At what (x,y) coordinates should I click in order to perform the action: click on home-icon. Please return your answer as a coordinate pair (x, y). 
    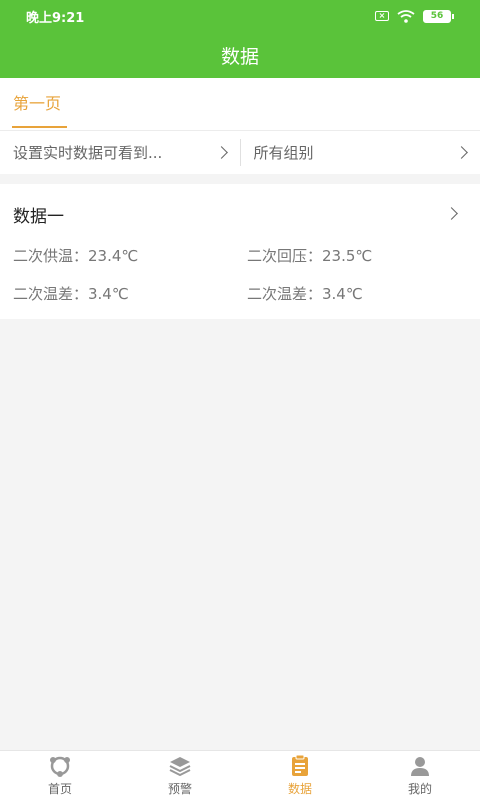
    Looking at the image, I should click on (60, 766).